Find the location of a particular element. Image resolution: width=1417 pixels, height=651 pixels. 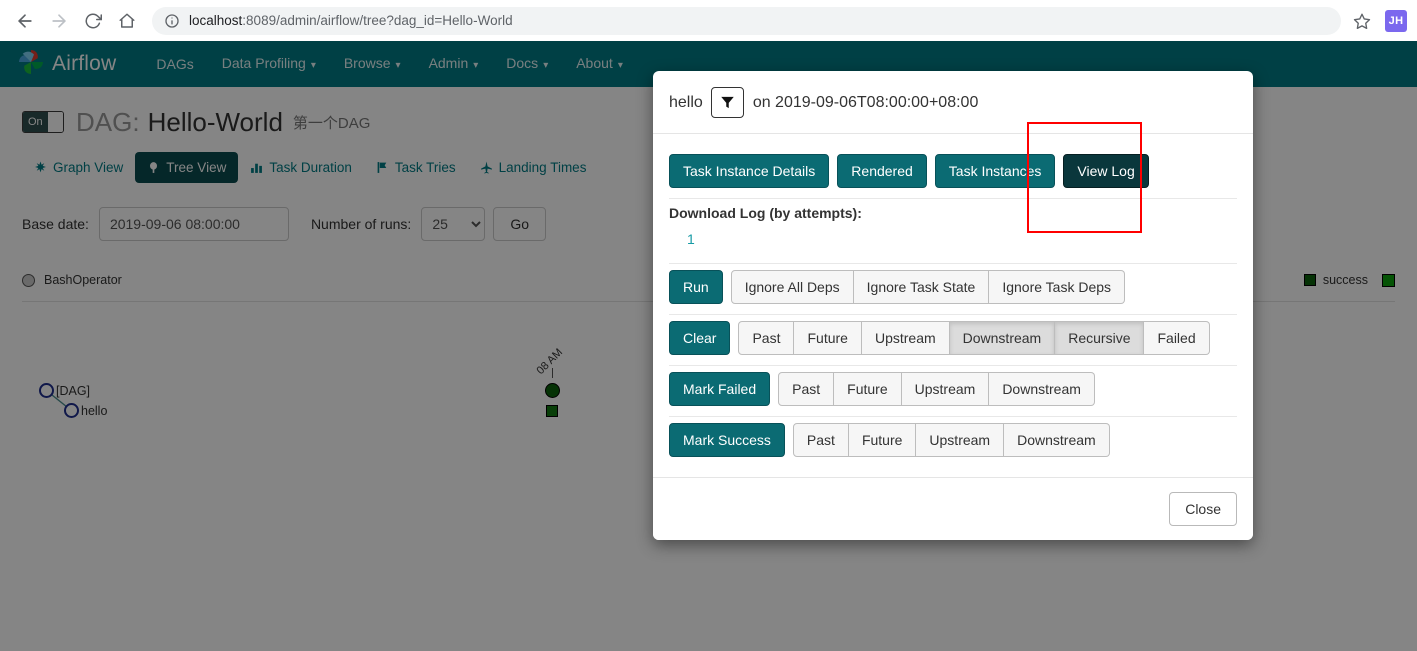

task-instance-details-button: Task Instance Details is located at coordinates (749, 171).